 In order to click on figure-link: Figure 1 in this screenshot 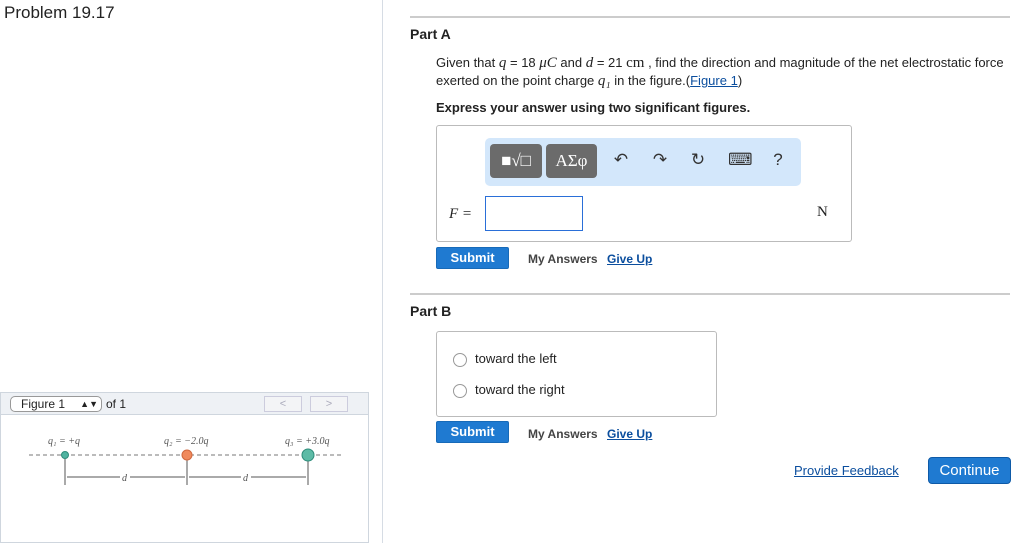, I will do `click(714, 80)`.